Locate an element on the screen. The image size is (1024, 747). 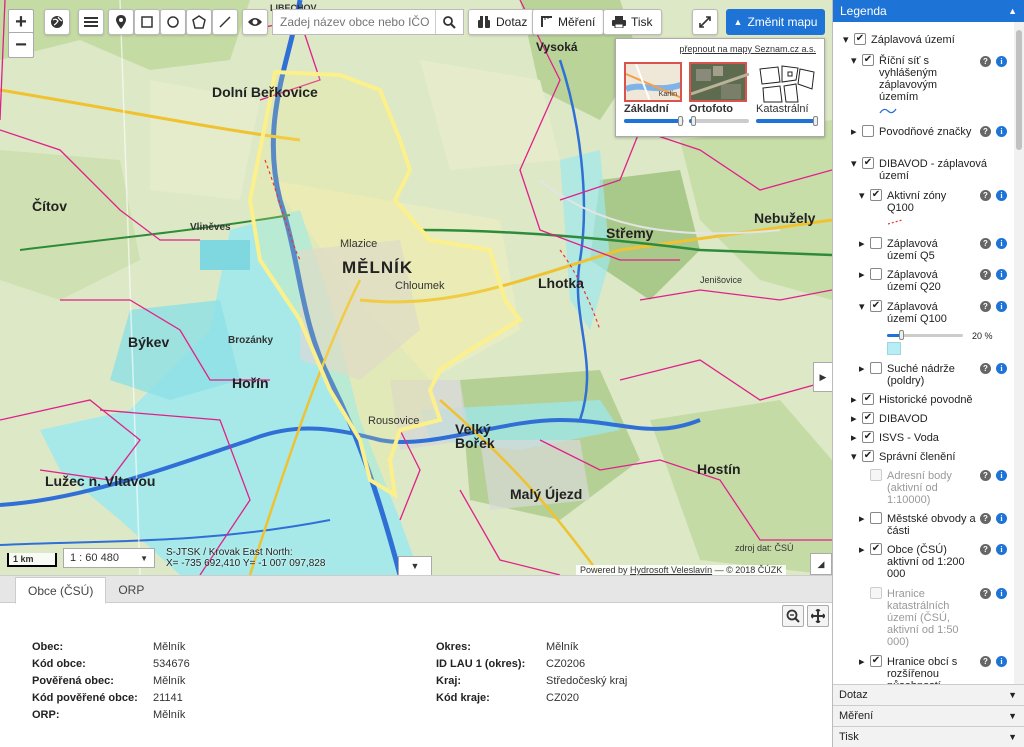
checkbox-zu-q5 is located at coordinates (876, 243).